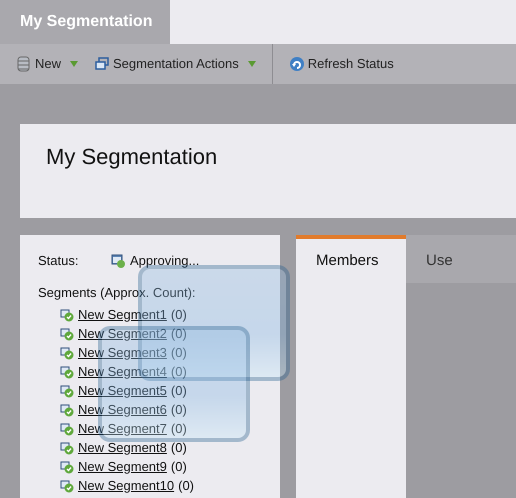 This screenshot has height=498, width=516. What do you see at coordinates (24, 64) in the screenshot?
I see `database-icon` at bounding box center [24, 64].